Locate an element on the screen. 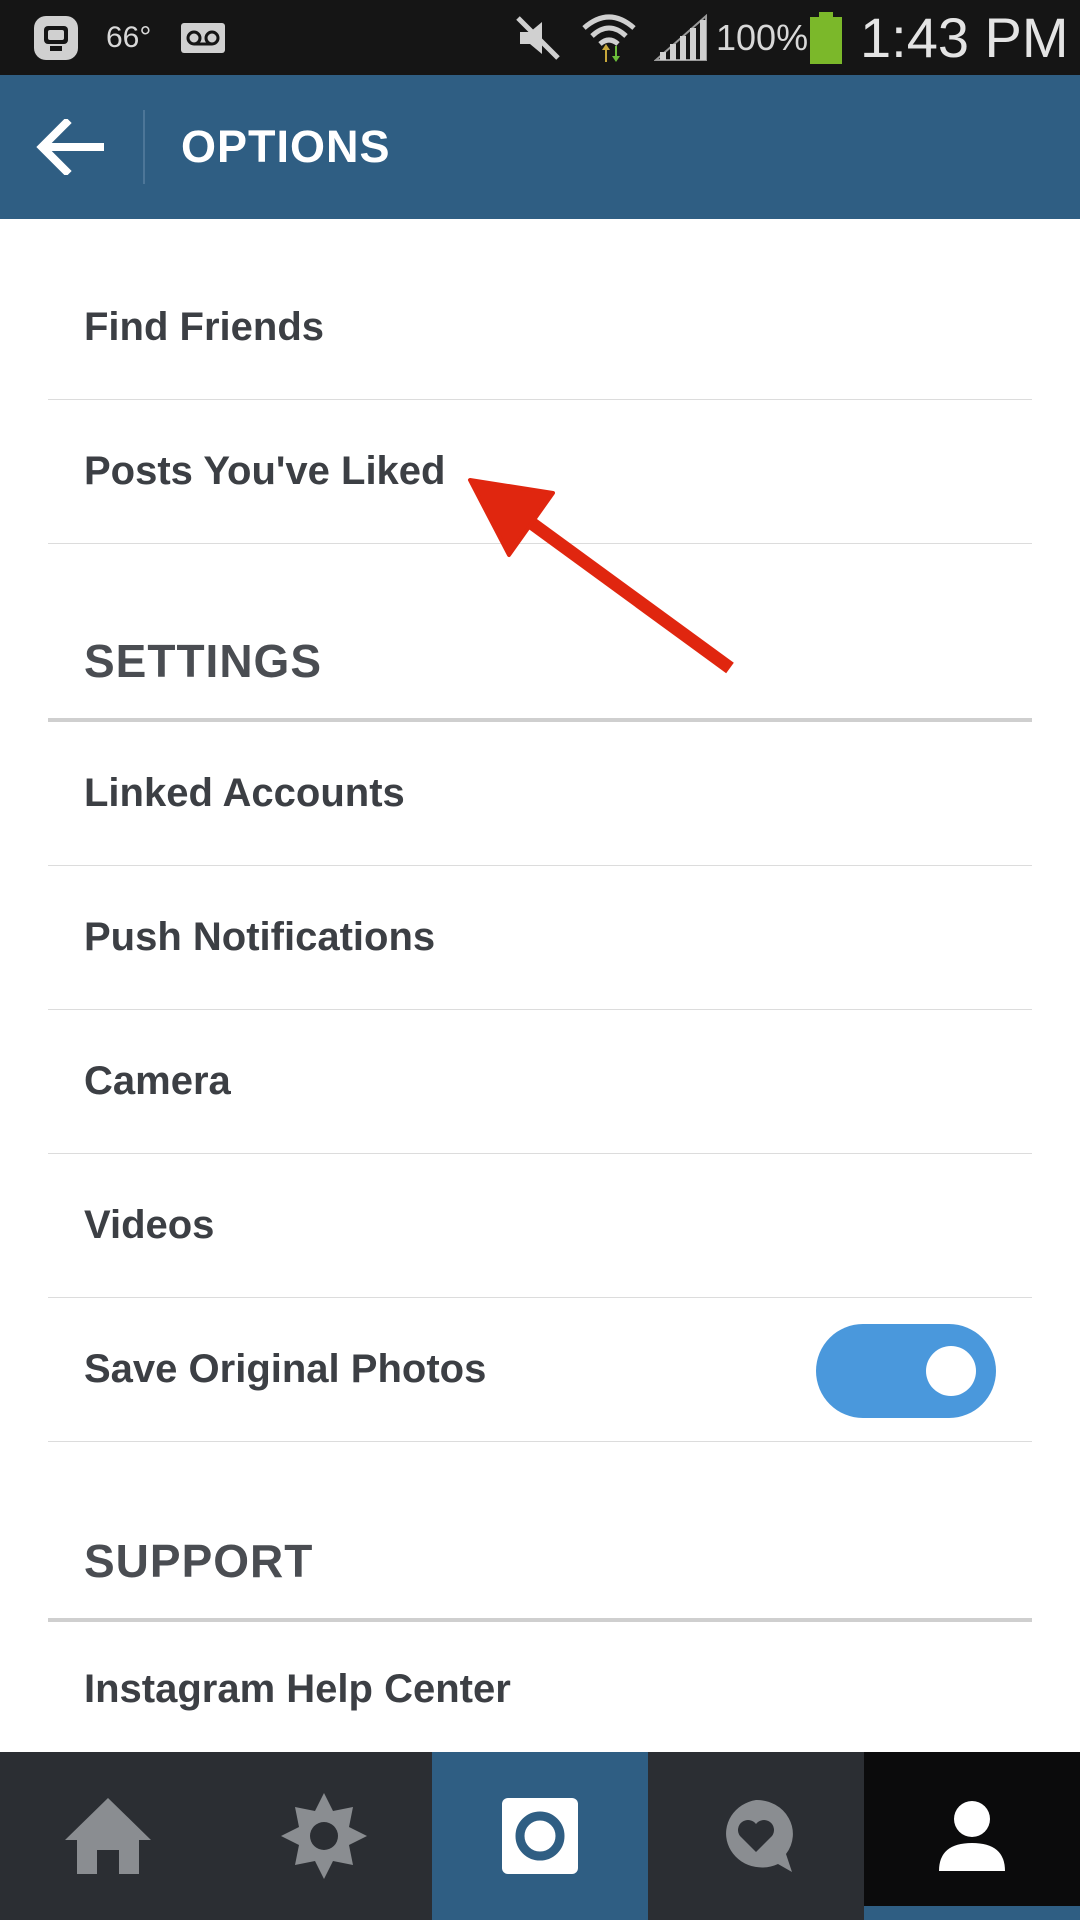  nav-tab-profile is located at coordinates (972, 1836).